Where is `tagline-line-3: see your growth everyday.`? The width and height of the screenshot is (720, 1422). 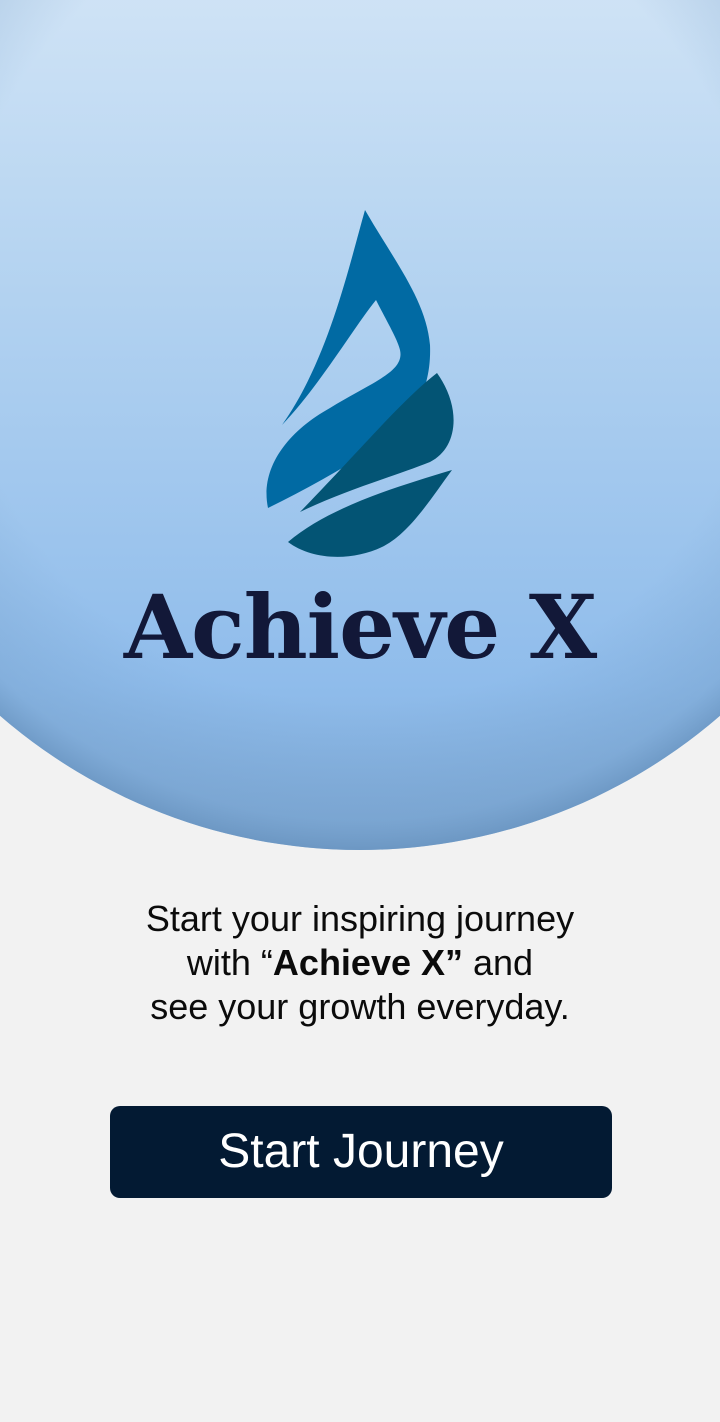 tagline-line-3: see your growth everyday. is located at coordinates (360, 1006).